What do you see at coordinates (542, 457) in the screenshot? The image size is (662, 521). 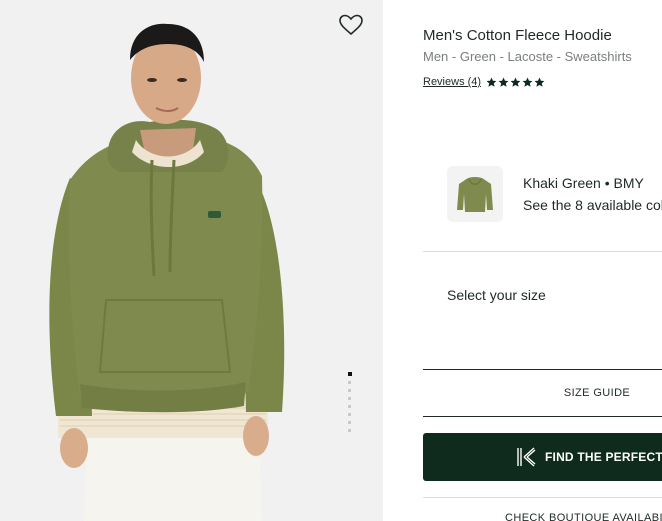 I see `find-perfect-size-button: FIND THE PERFECT SIZE` at bounding box center [542, 457].